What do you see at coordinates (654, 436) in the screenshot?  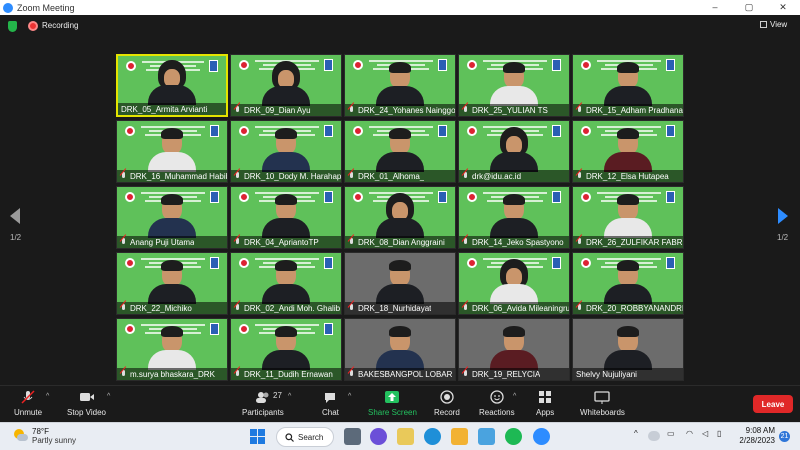 I see `onedrive-cloud-icon` at bounding box center [654, 436].